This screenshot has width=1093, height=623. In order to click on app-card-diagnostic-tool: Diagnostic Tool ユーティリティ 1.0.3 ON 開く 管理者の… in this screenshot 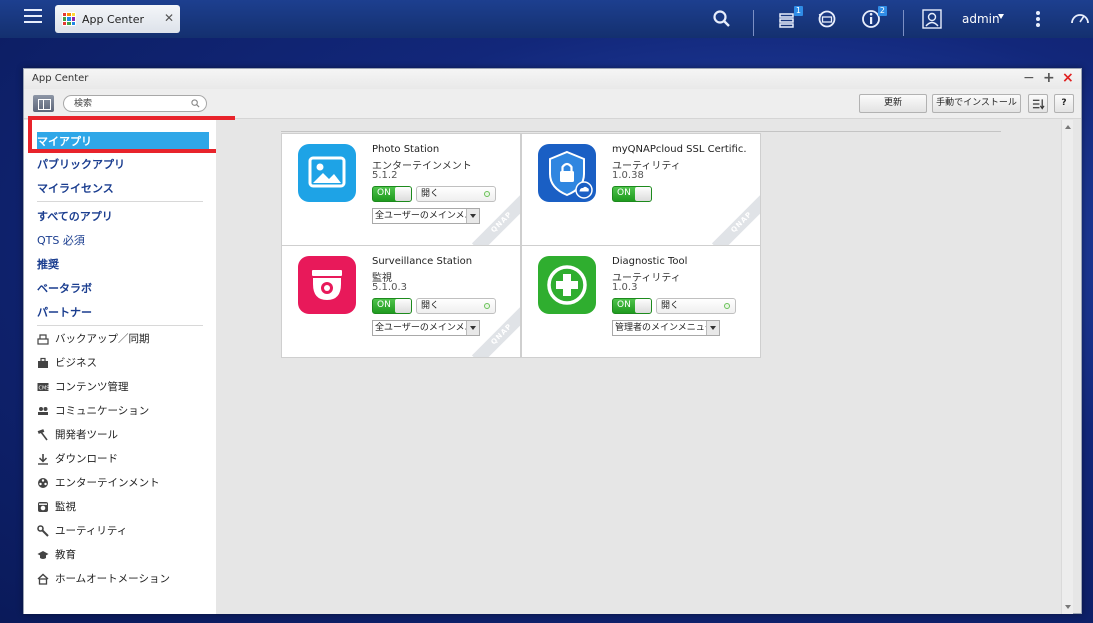, I will do `click(641, 301)`.